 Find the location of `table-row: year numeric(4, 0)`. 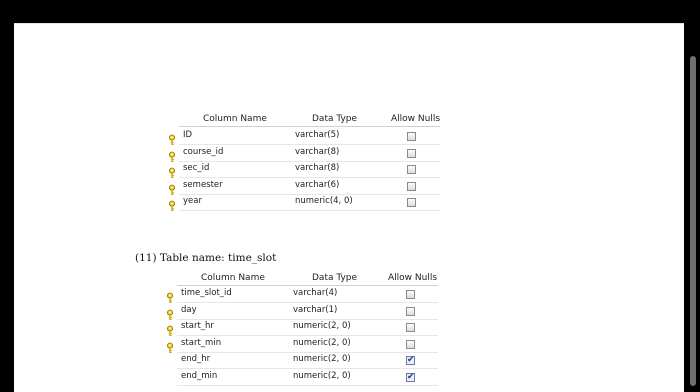

table-row: year numeric(4, 0) is located at coordinates (302, 203).